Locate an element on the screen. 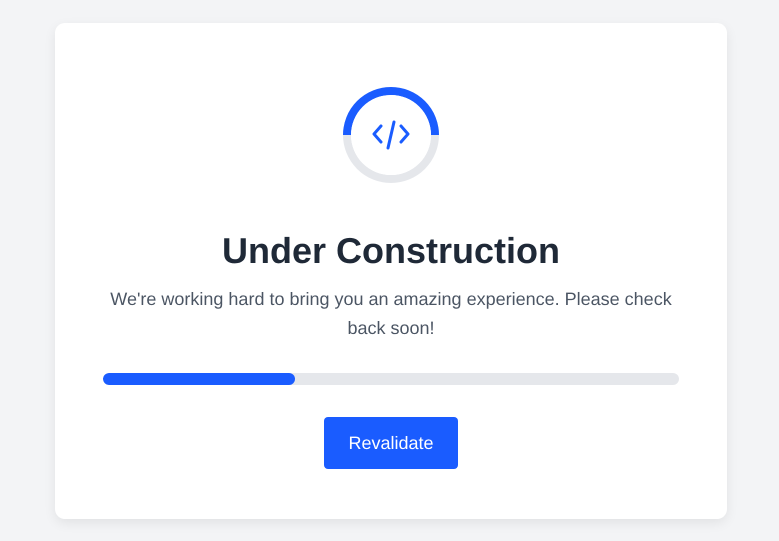  message-text: We're working hard to bring you an amazing experience. Please check back soon! is located at coordinates (391, 314).